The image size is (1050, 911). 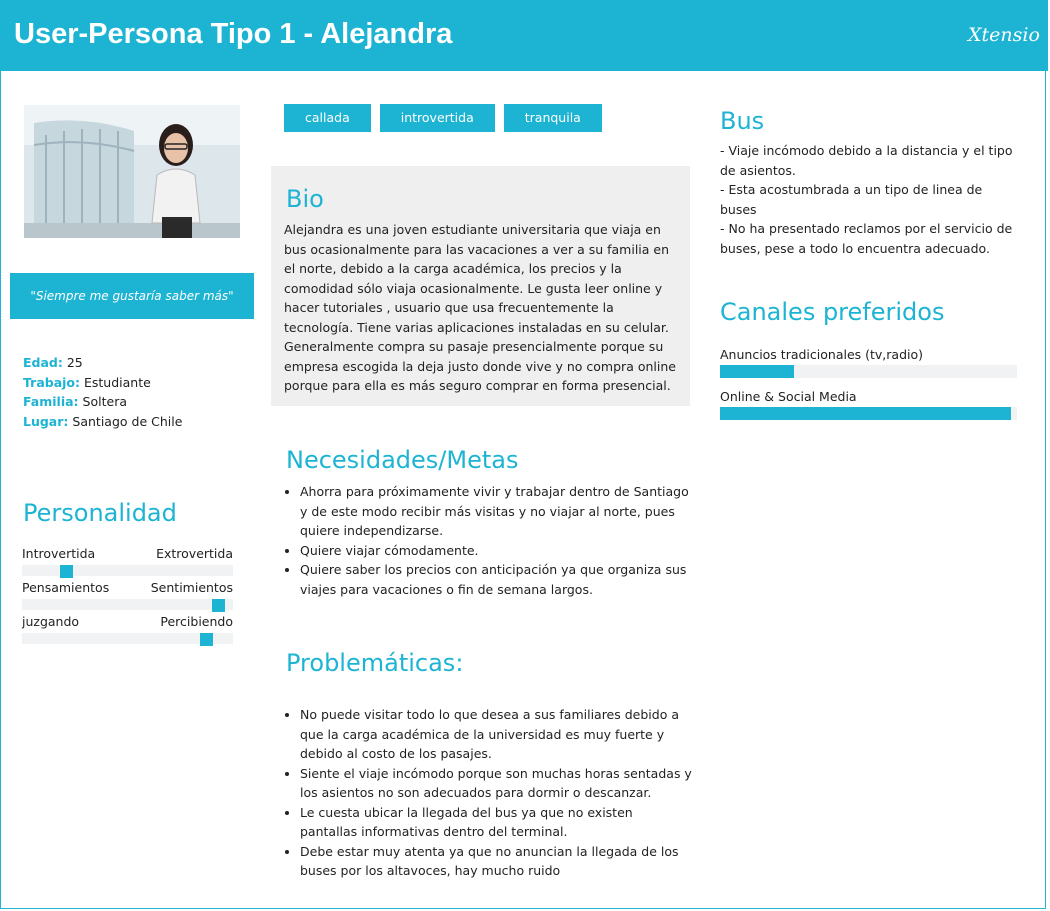 I want to click on tag-chip: tranquila, so click(x=552, y=118).